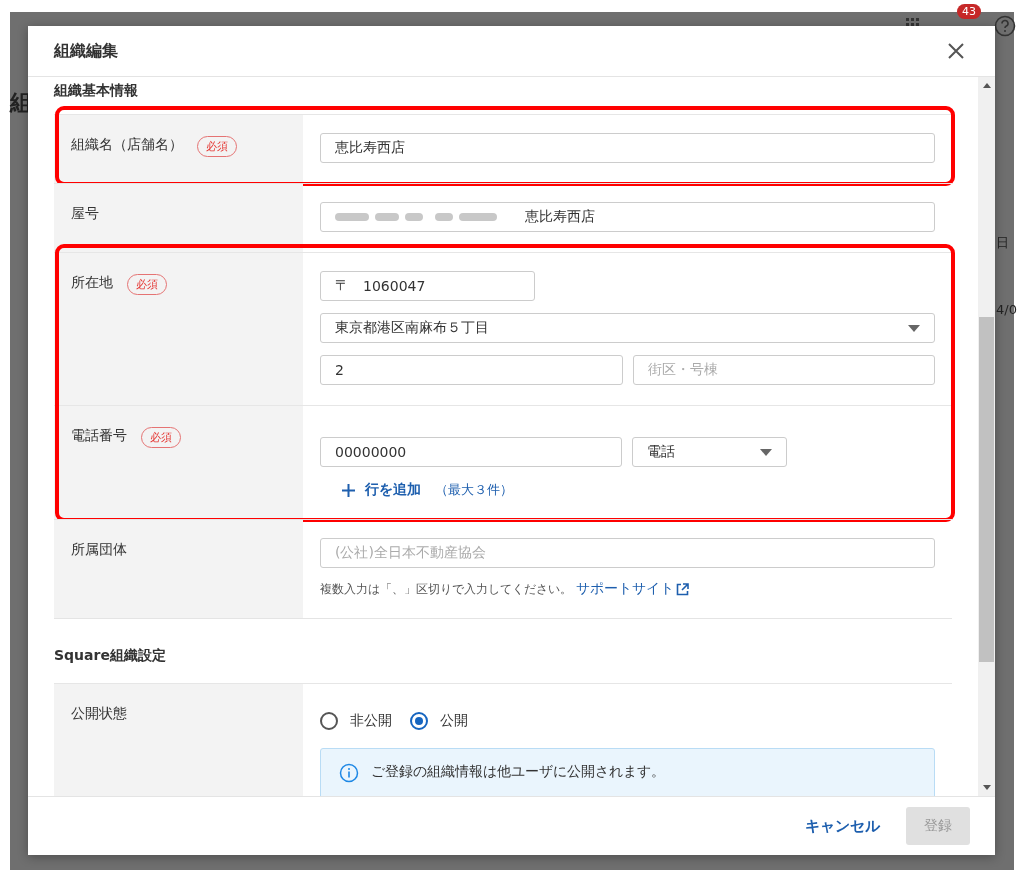 The height and width of the screenshot is (883, 1024). Describe the element at coordinates (474, 490) in the screenshot. I see `max-rows-note: （最大３件）` at that location.